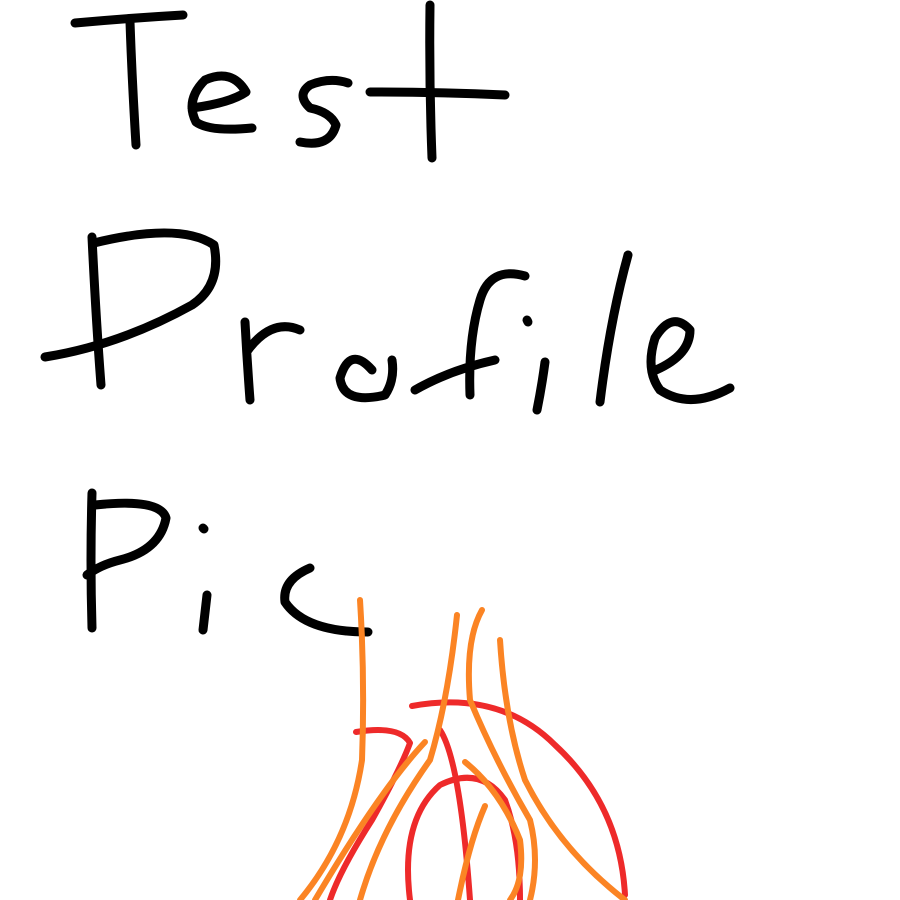 The image size is (900, 900). What do you see at coordinates (431, 81) in the screenshot?
I see `letter-t2-stem` at bounding box center [431, 81].